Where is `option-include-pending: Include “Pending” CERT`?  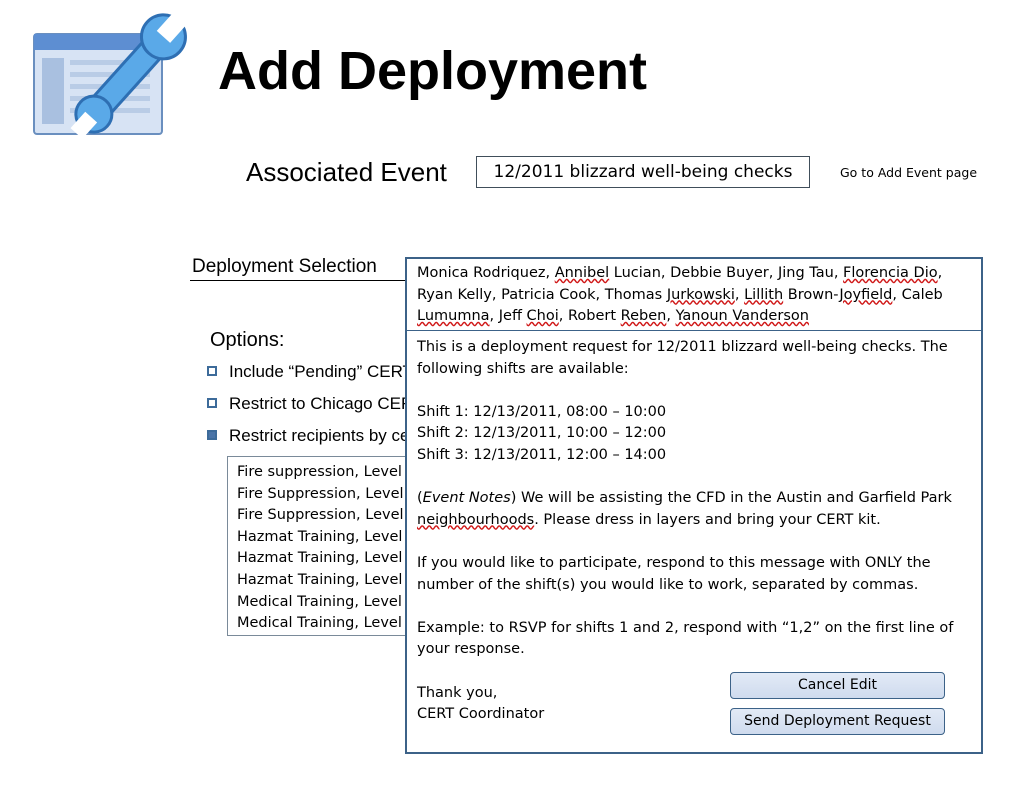
option-include-pending: Include “Pending” CERT is located at coordinates (310, 372).